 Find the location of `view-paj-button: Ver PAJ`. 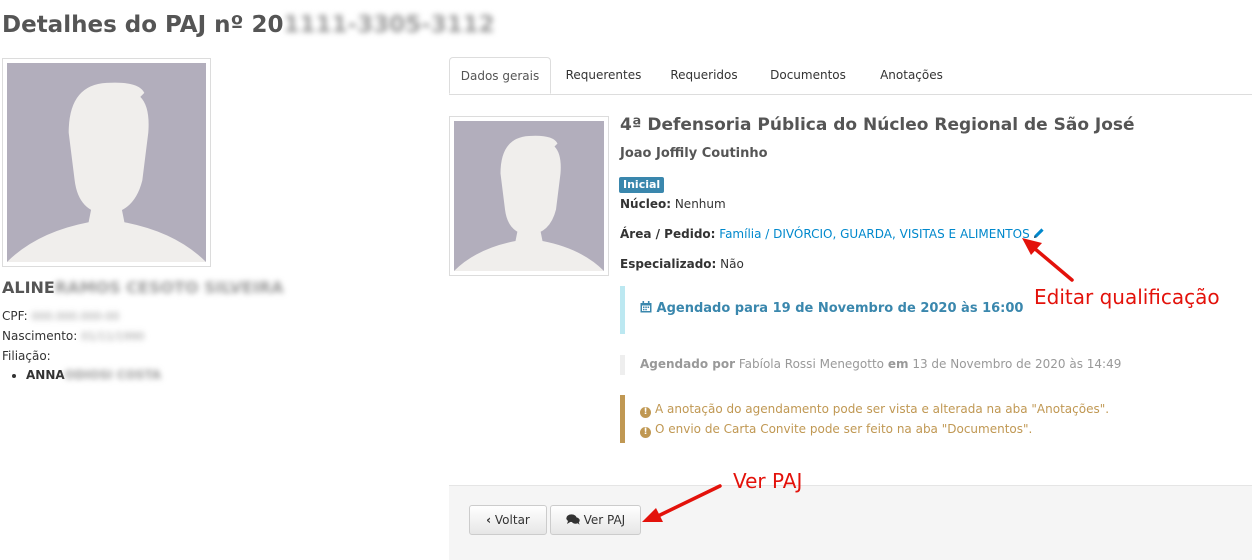

view-paj-button: Ver PAJ is located at coordinates (595, 520).